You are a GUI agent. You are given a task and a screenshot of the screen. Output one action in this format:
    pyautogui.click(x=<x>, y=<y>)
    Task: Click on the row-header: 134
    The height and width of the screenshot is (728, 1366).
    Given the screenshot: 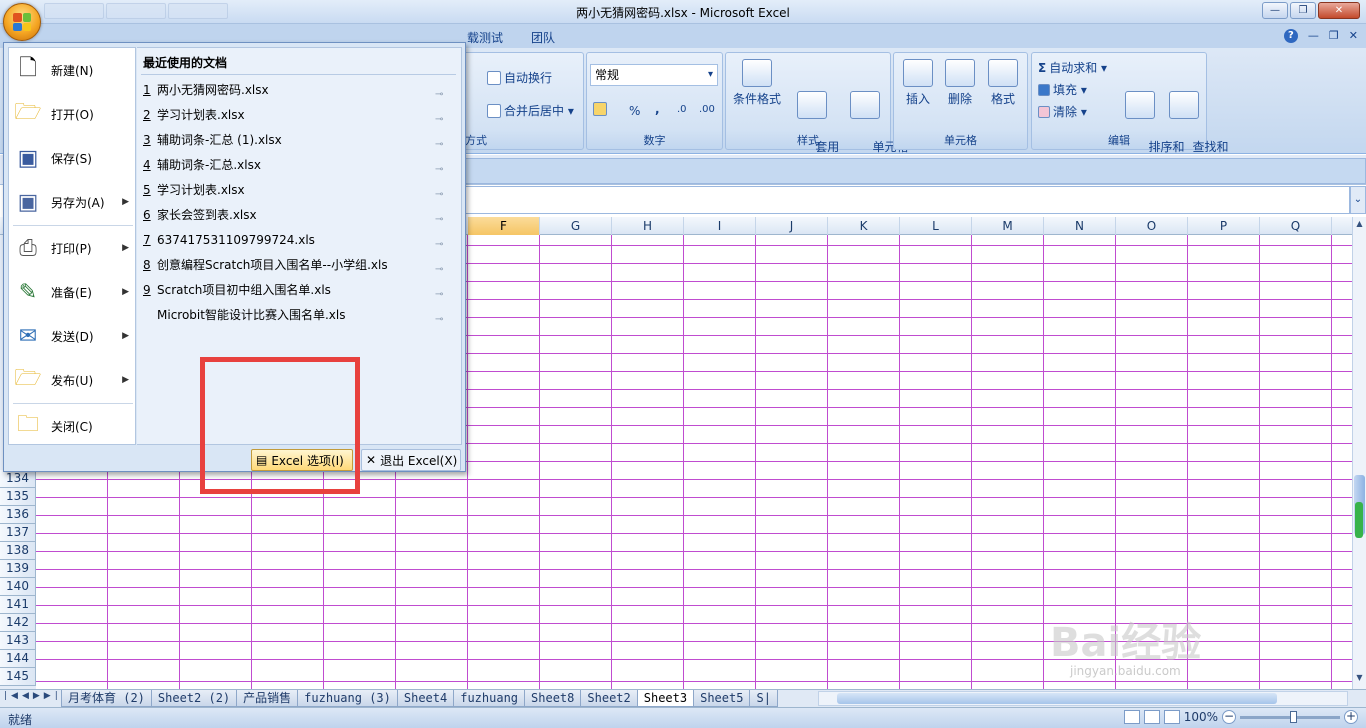 What is the action you would take?
    pyautogui.click(x=18, y=479)
    